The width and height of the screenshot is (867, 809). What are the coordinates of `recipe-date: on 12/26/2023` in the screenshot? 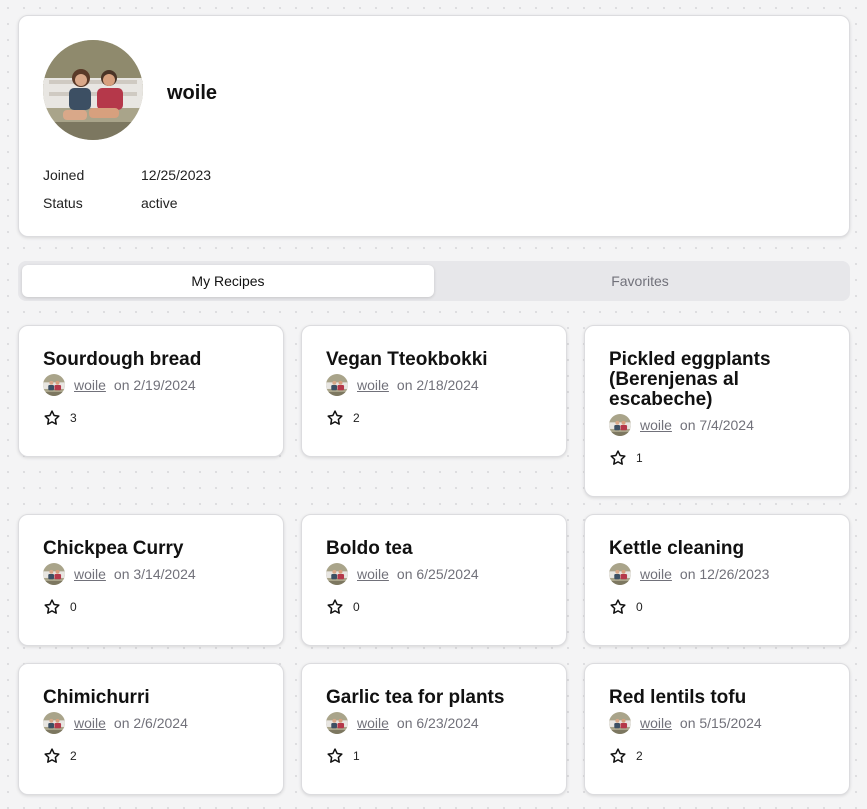 It's located at (724, 574).